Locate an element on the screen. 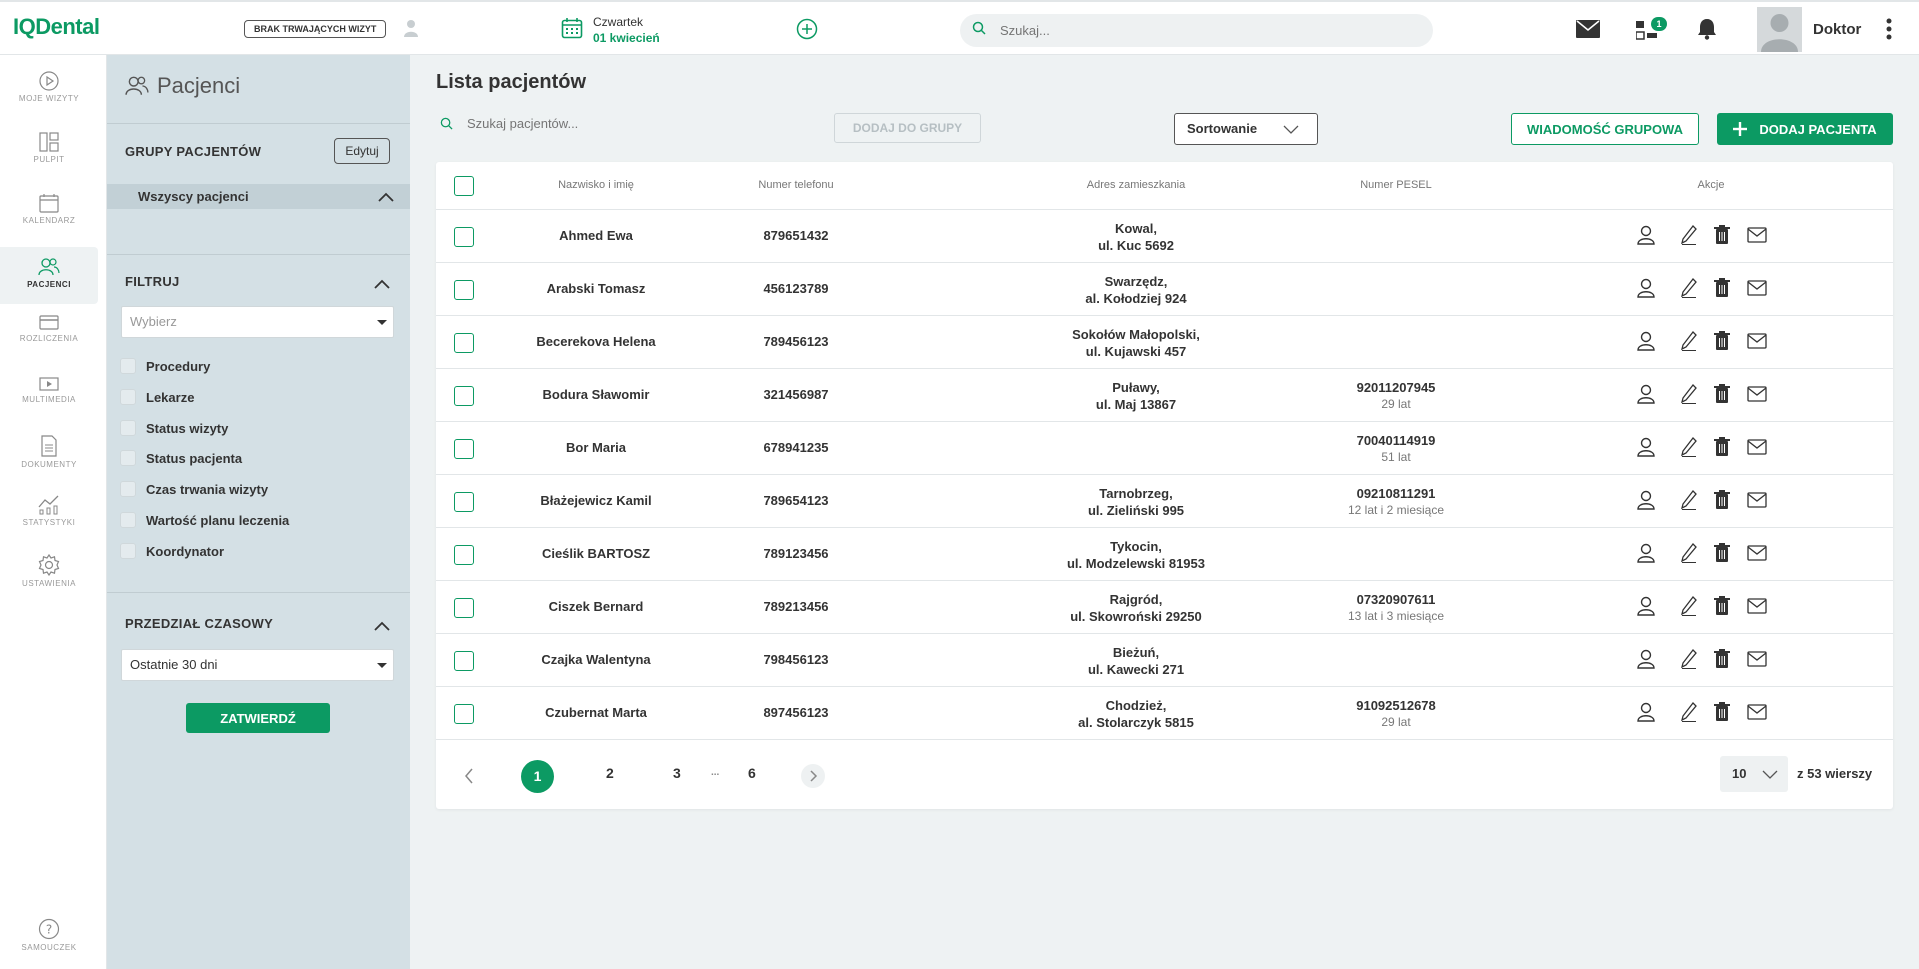  nav-patients: PACJENCI is located at coordinates (49, 275).